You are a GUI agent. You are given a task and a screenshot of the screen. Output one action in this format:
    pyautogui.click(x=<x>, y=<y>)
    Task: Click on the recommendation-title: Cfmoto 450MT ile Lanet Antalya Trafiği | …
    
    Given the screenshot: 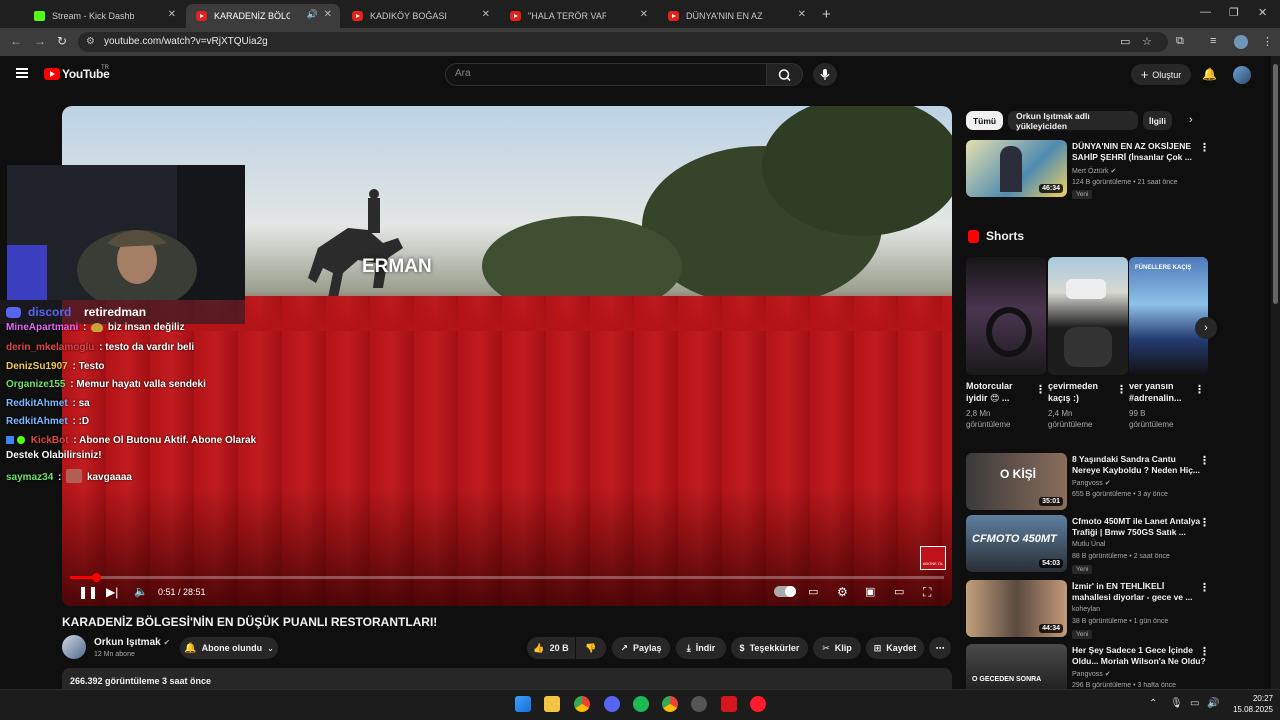 What is the action you would take?
    pyautogui.click(x=1136, y=527)
    